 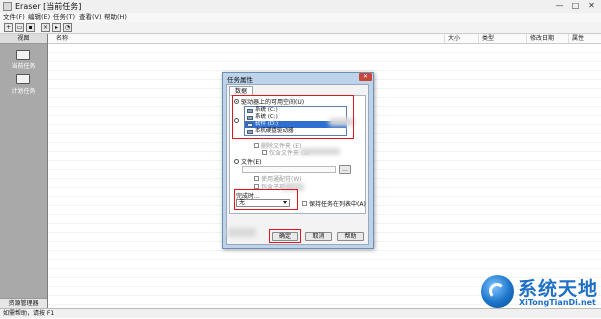 What do you see at coordinates (240, 80) in the screenshot?
I see `dialog-title: 任务属性` at bounding box center [240, 80].